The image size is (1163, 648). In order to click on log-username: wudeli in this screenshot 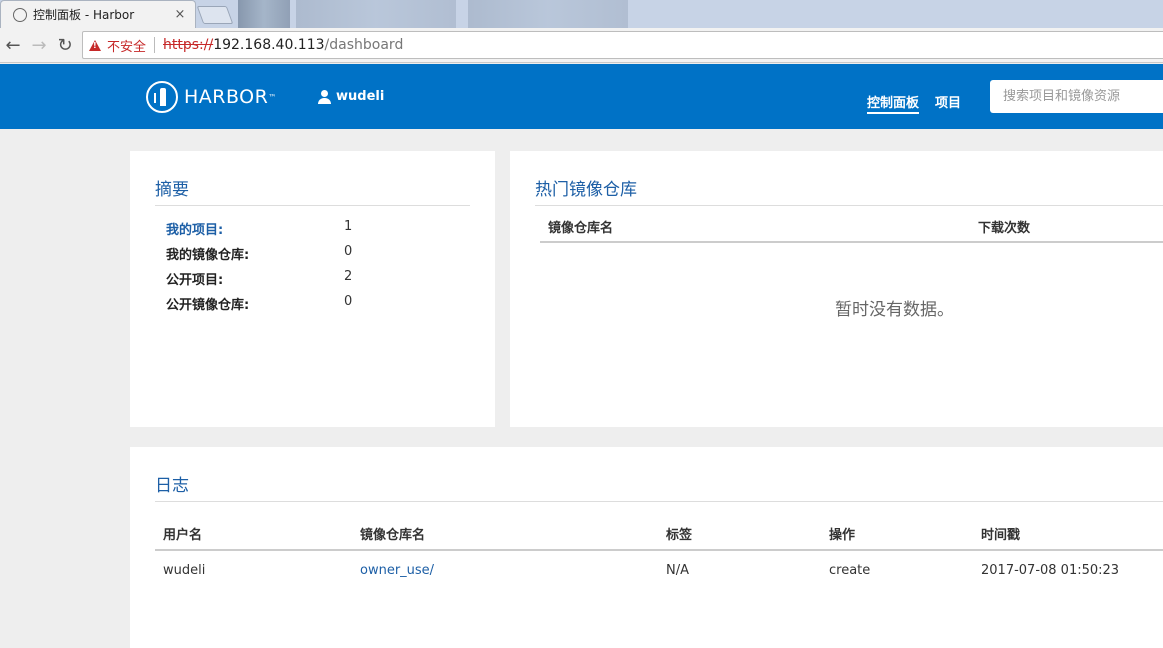, I will do `click(184, 570)`.